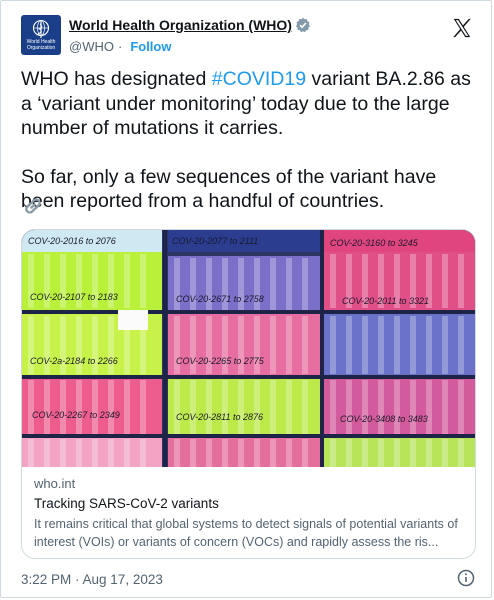 Image resolution: width=494 pixels, height=600 pixels. Describe the element at coordinates (249, 503) in the screenshot. I see `link-title: Tracking SARS-CoV-2 variants` at that location.